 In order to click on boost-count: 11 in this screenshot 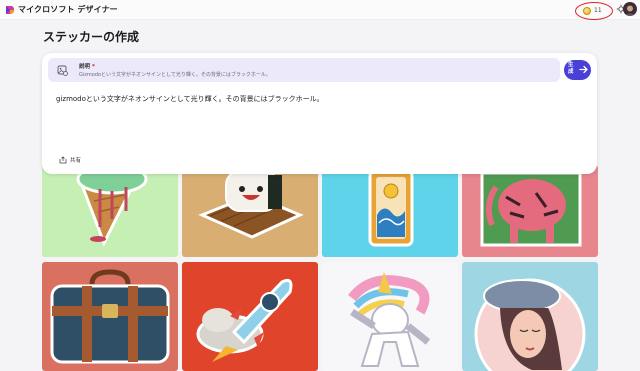, I will do `click(598, 10)`.